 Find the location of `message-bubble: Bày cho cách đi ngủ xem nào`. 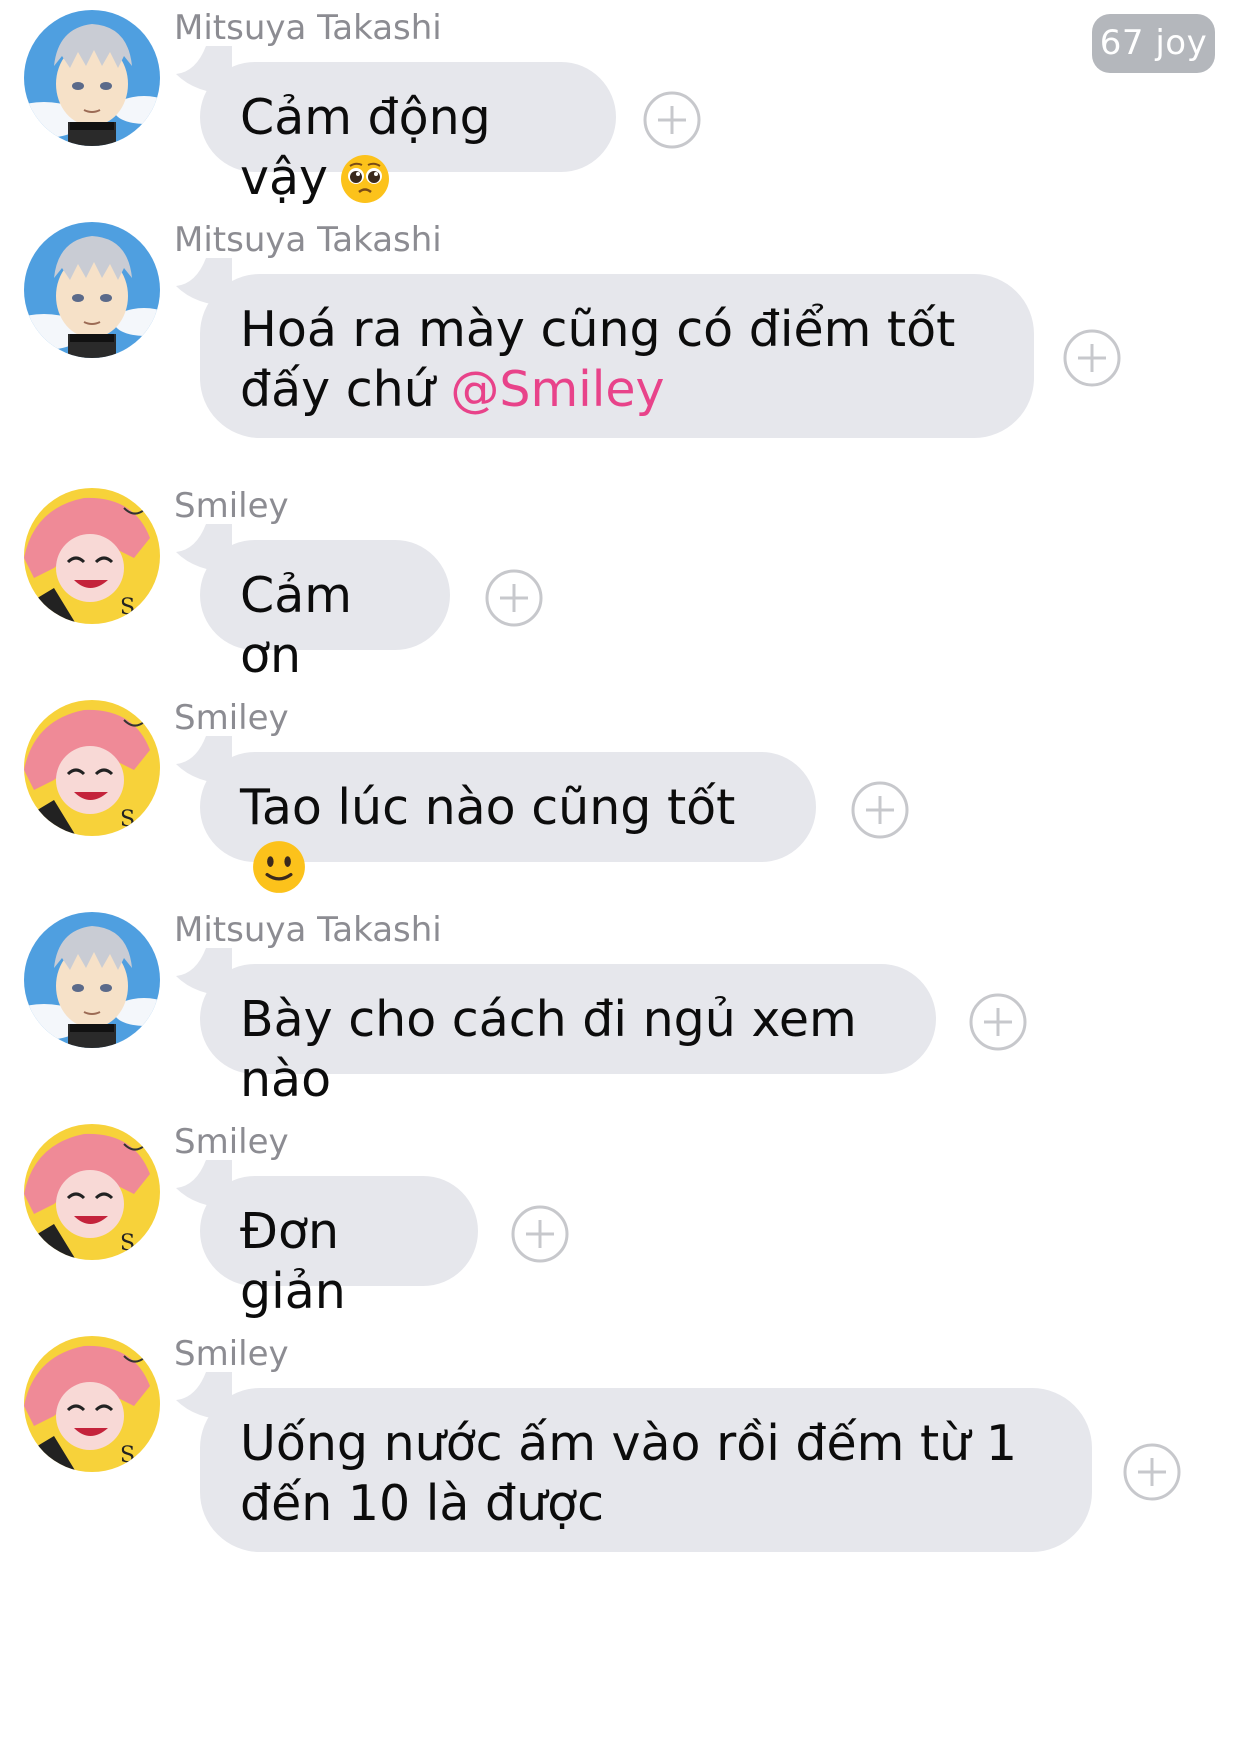

message-bubble: Bày cho cách đi ngủ xem nào is located at coordinates (568, 1036).